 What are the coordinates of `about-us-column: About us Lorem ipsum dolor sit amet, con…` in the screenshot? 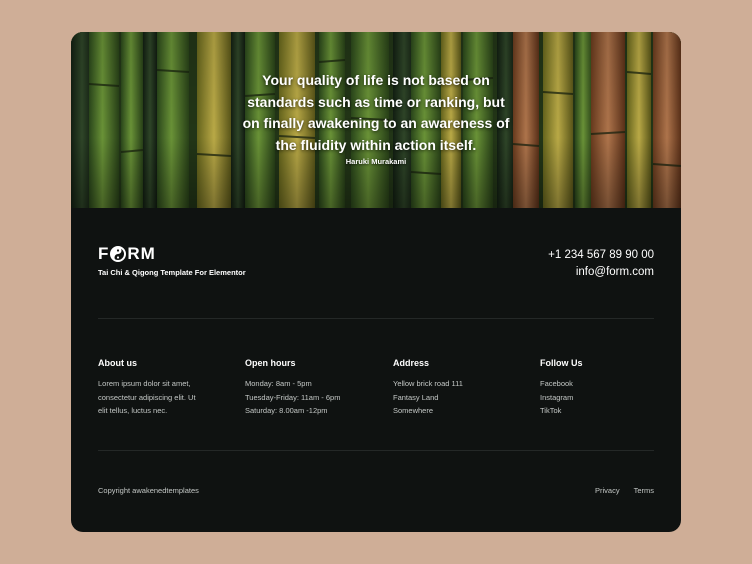 It's located at (168, 388).